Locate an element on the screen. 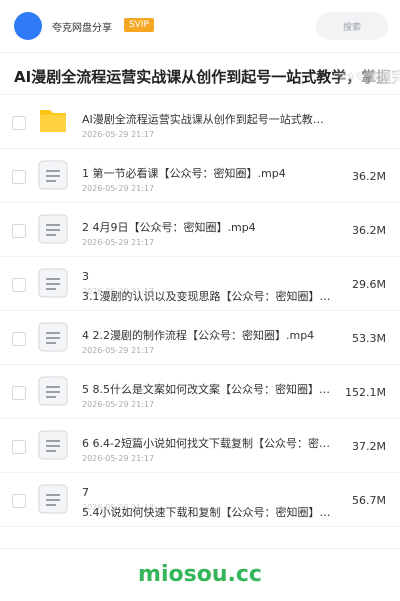  header: 夸克网盘分享 SVIP 搜索 is located at coordinates (200, 26).